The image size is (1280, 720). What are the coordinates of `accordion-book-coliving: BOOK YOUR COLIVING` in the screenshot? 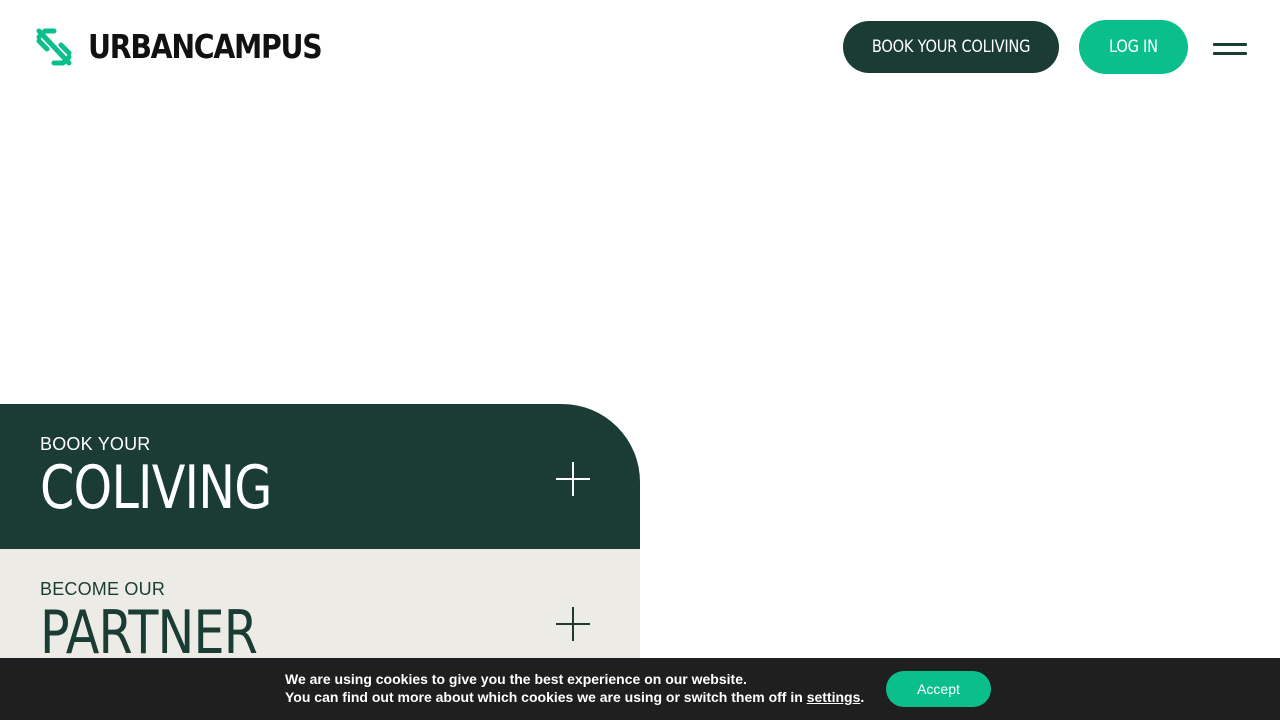 It's located at (320, 476).